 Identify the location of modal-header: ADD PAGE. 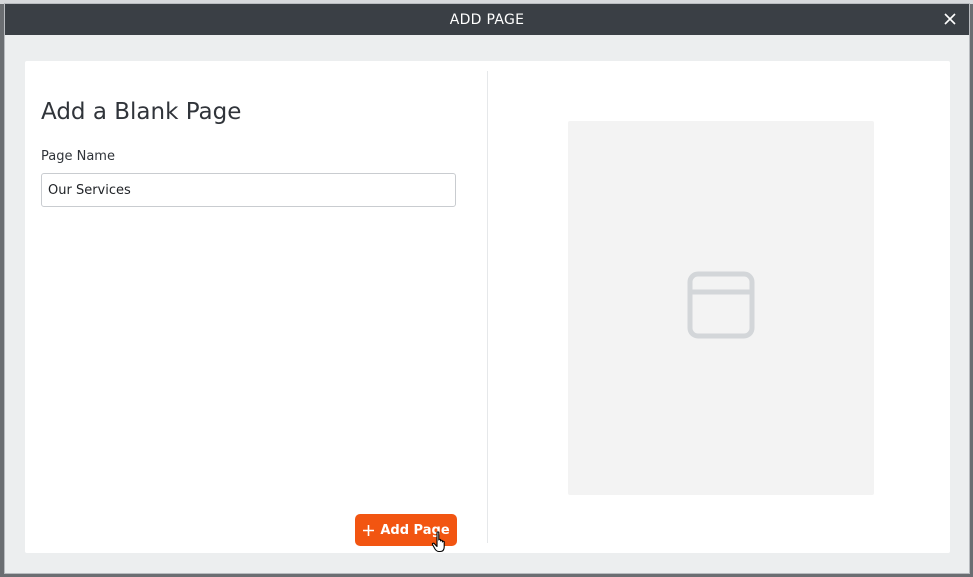
(487, 19).